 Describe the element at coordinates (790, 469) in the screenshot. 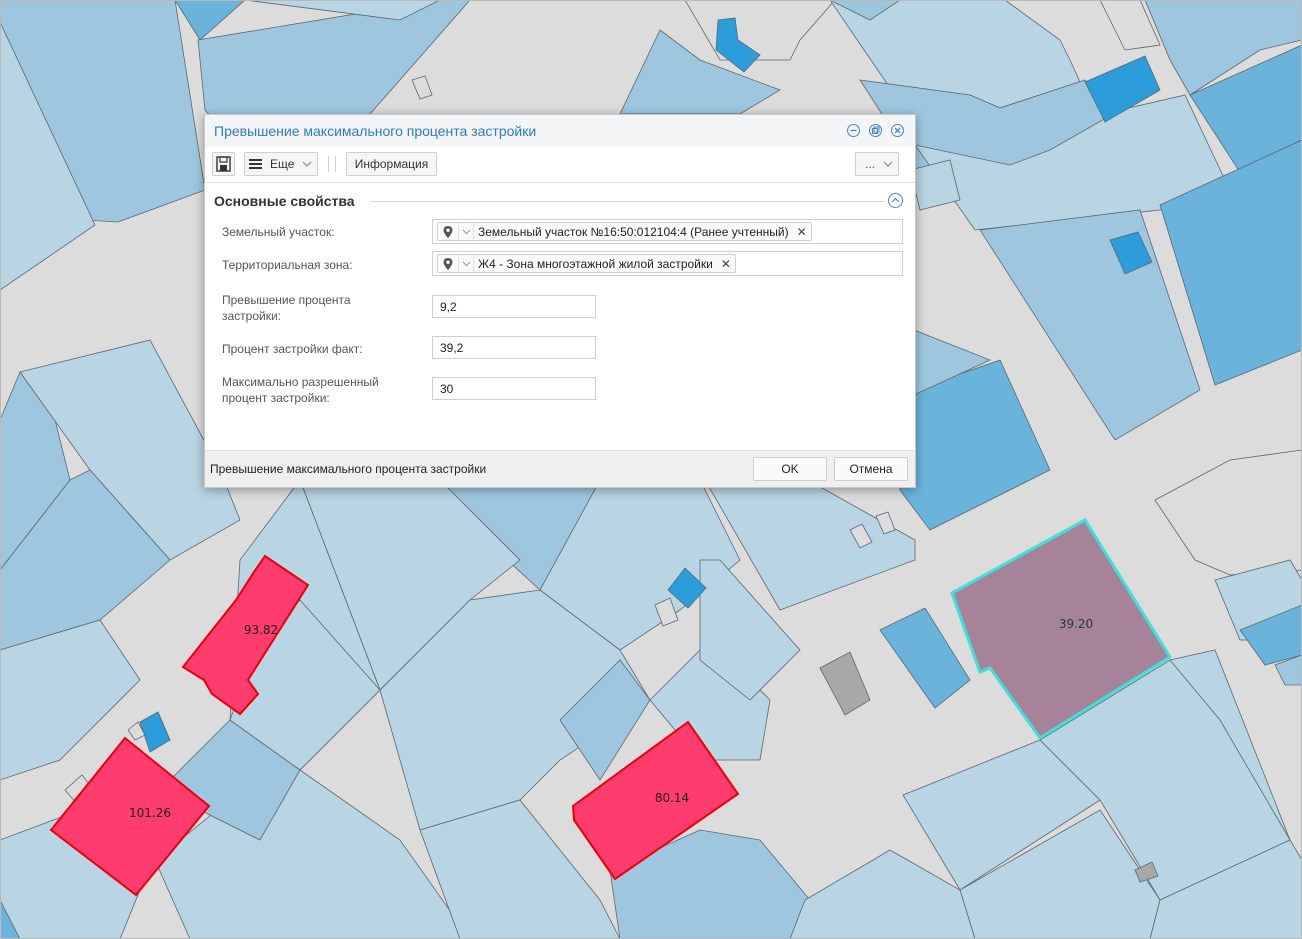

I see `ok-button: OK` at that location.